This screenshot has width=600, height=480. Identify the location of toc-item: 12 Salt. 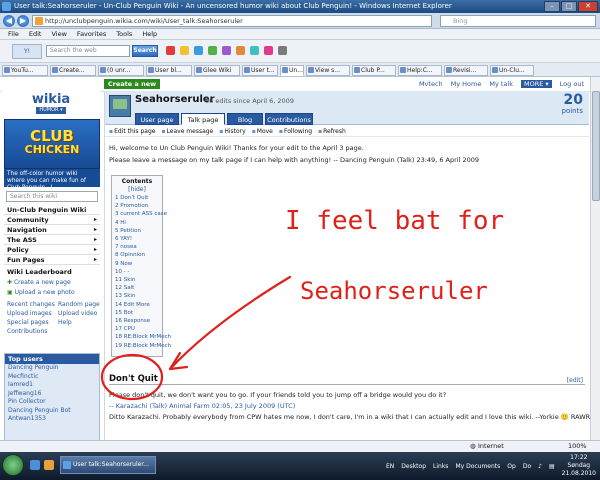
(137, 288).